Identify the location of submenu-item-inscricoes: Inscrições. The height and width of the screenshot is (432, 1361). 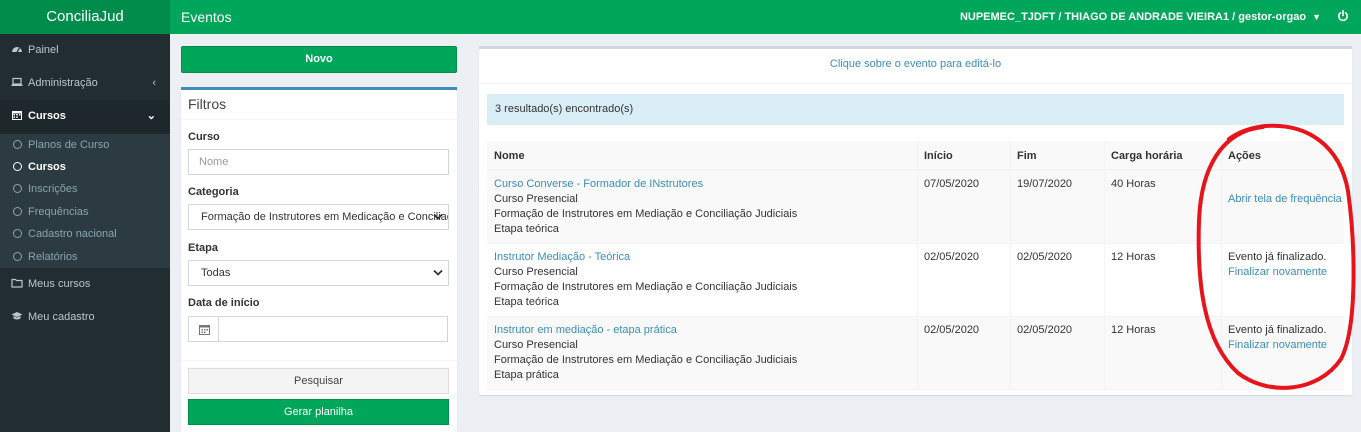
(85, 189).